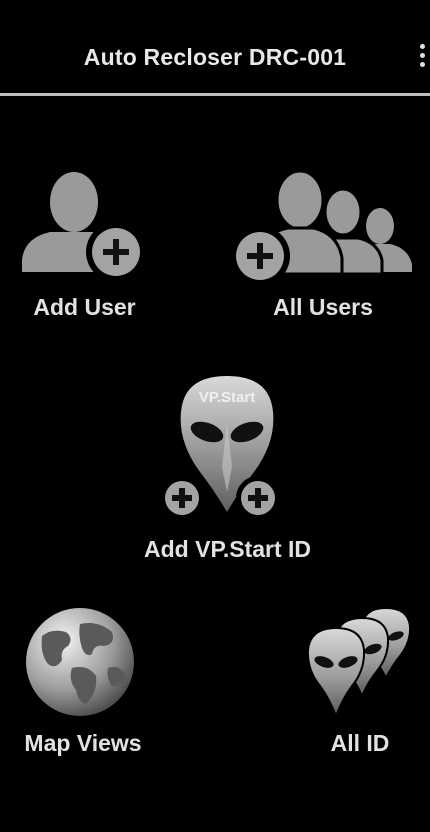 This screenshot has height=832, width=430. I want to click on app-bar: Auto Recloser DRC-001, so click(215, 46).